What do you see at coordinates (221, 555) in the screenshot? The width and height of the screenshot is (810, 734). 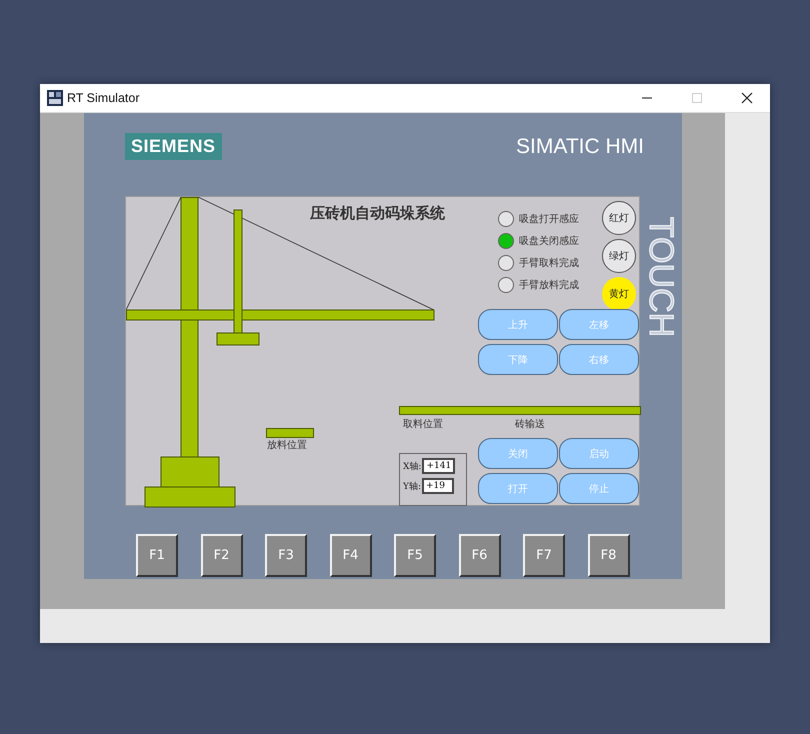 I see `function-key: F2` at bounding box center [221, 555].